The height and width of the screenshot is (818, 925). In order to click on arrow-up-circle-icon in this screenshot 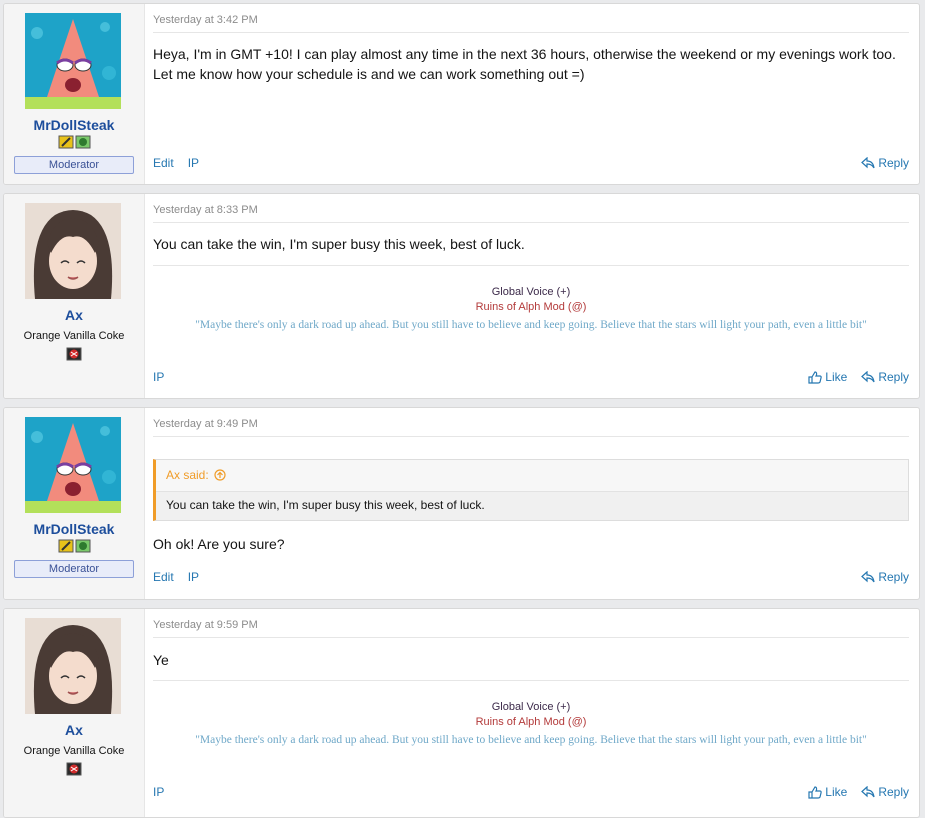, I will do `click(220, 475)`.